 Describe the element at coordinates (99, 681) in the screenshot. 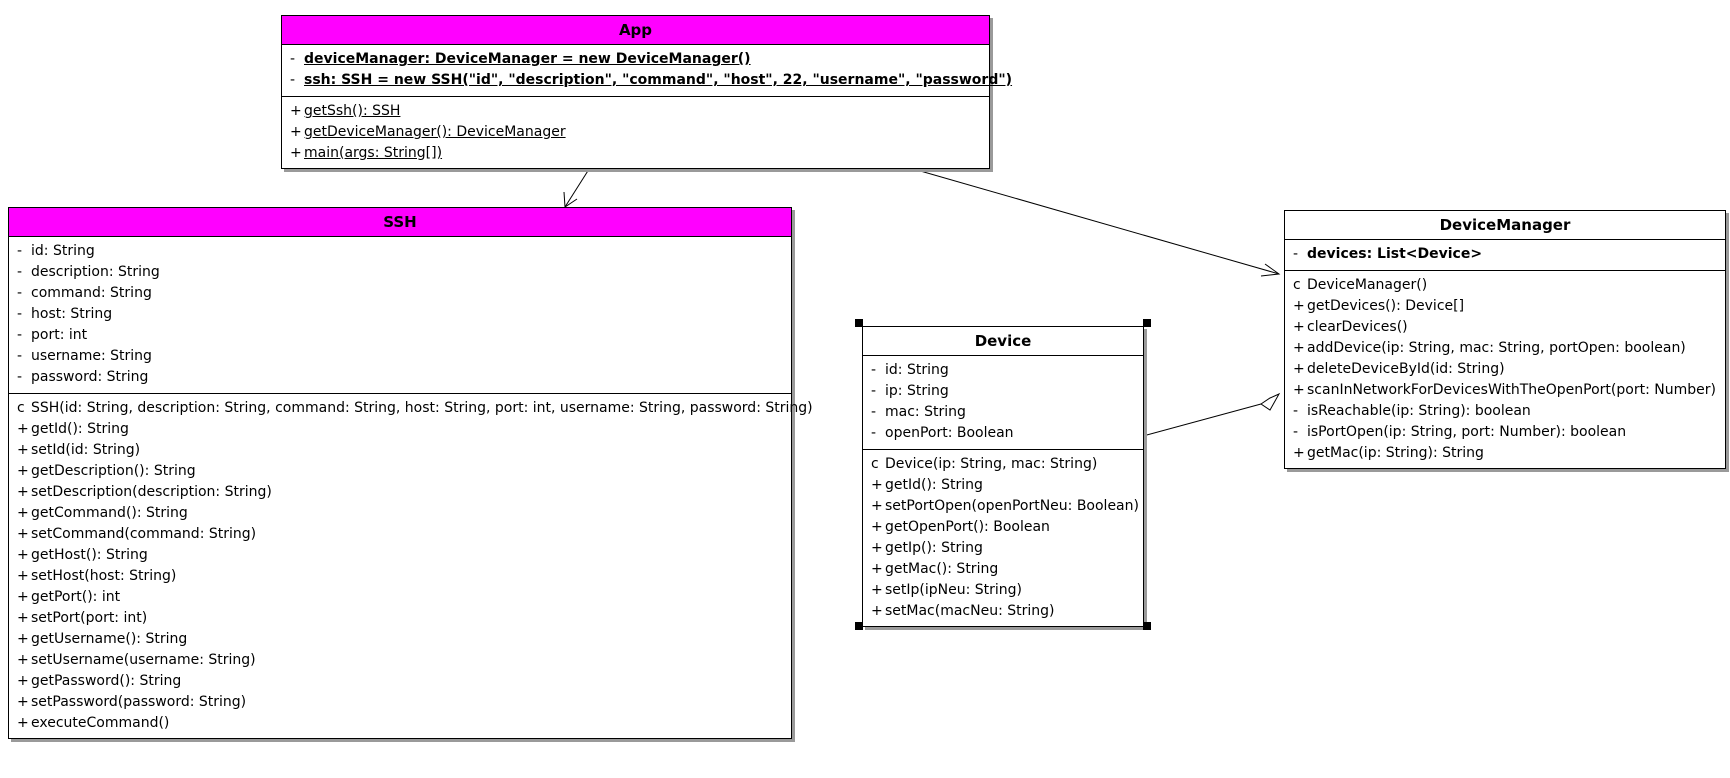

I see `operation: + getPassword(): String` at that location.